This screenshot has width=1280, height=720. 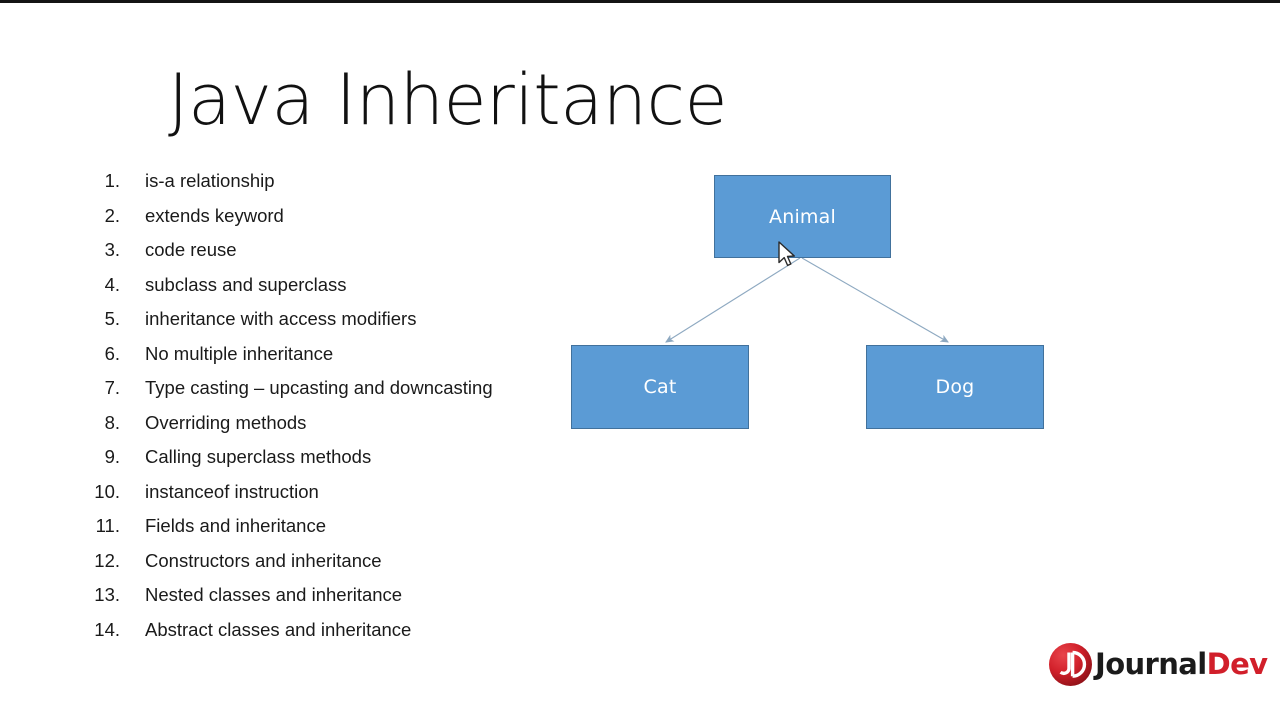 I want to click on list-item-label: code reuse, so click(x=191, y=249).